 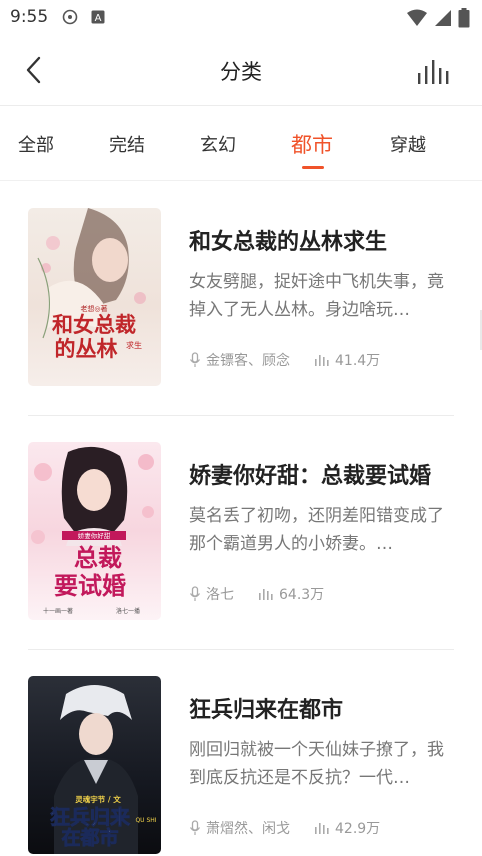 I want to click on book-meta: 洛七 64.3万, so click(x=256, y=594).